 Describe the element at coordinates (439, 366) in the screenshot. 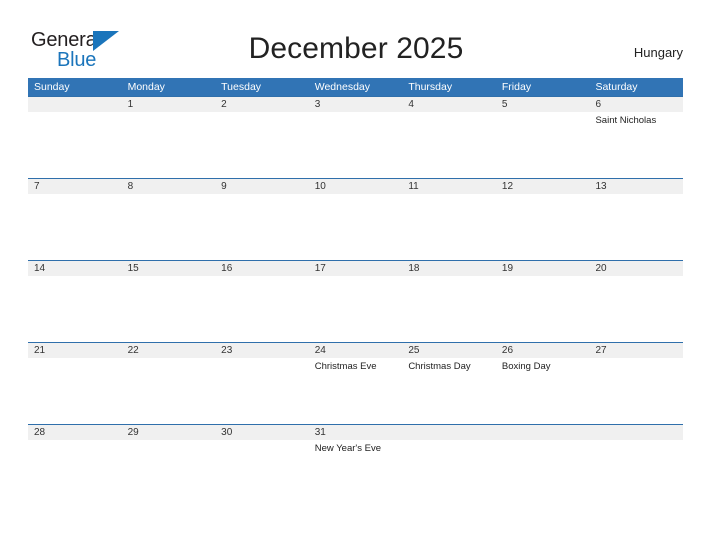

I see `event-label: Christmas Day` at that location.